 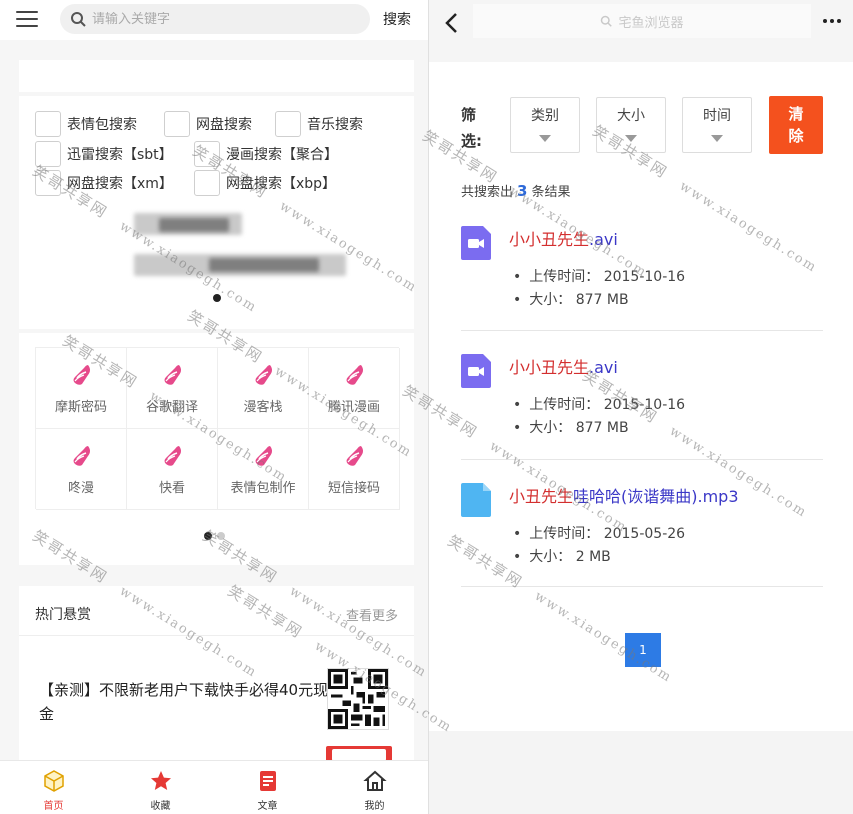 I want to click on clear-filter-button: 清 除, so click(x=796, y=125).